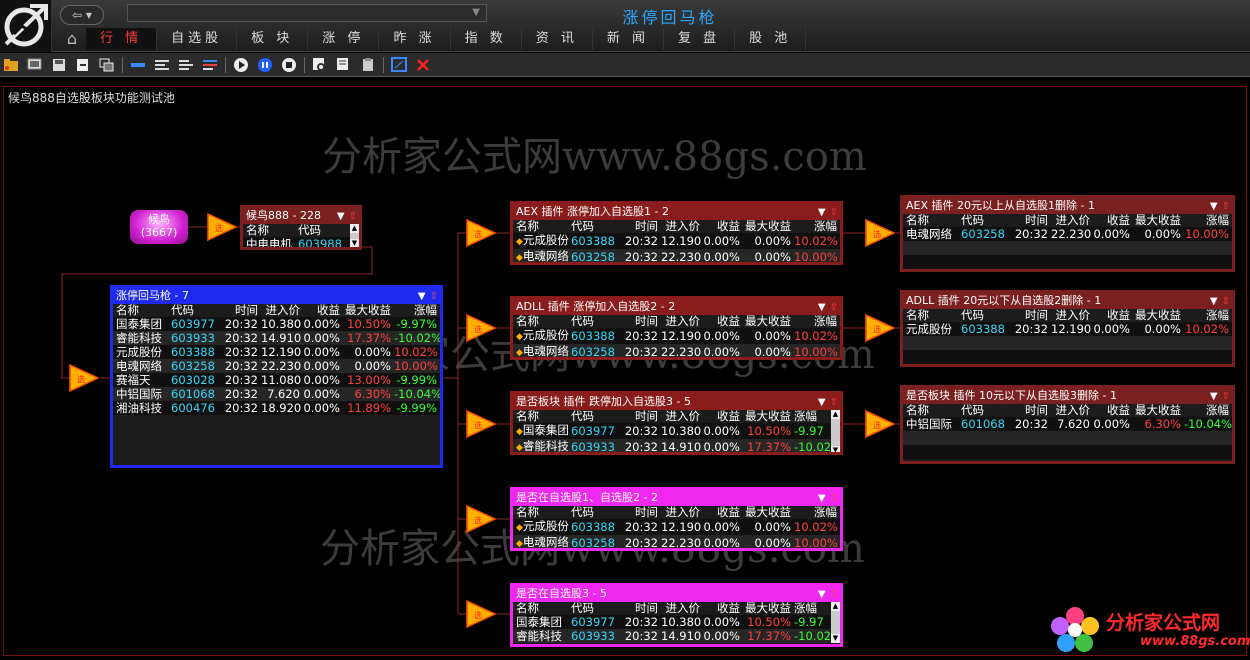 This screenshot has width=1250, height=660. What do you see at coordinates (932, 424) in the screenshot?
I see `stock-name: 中铝国际` at bounding box center [932, 424].